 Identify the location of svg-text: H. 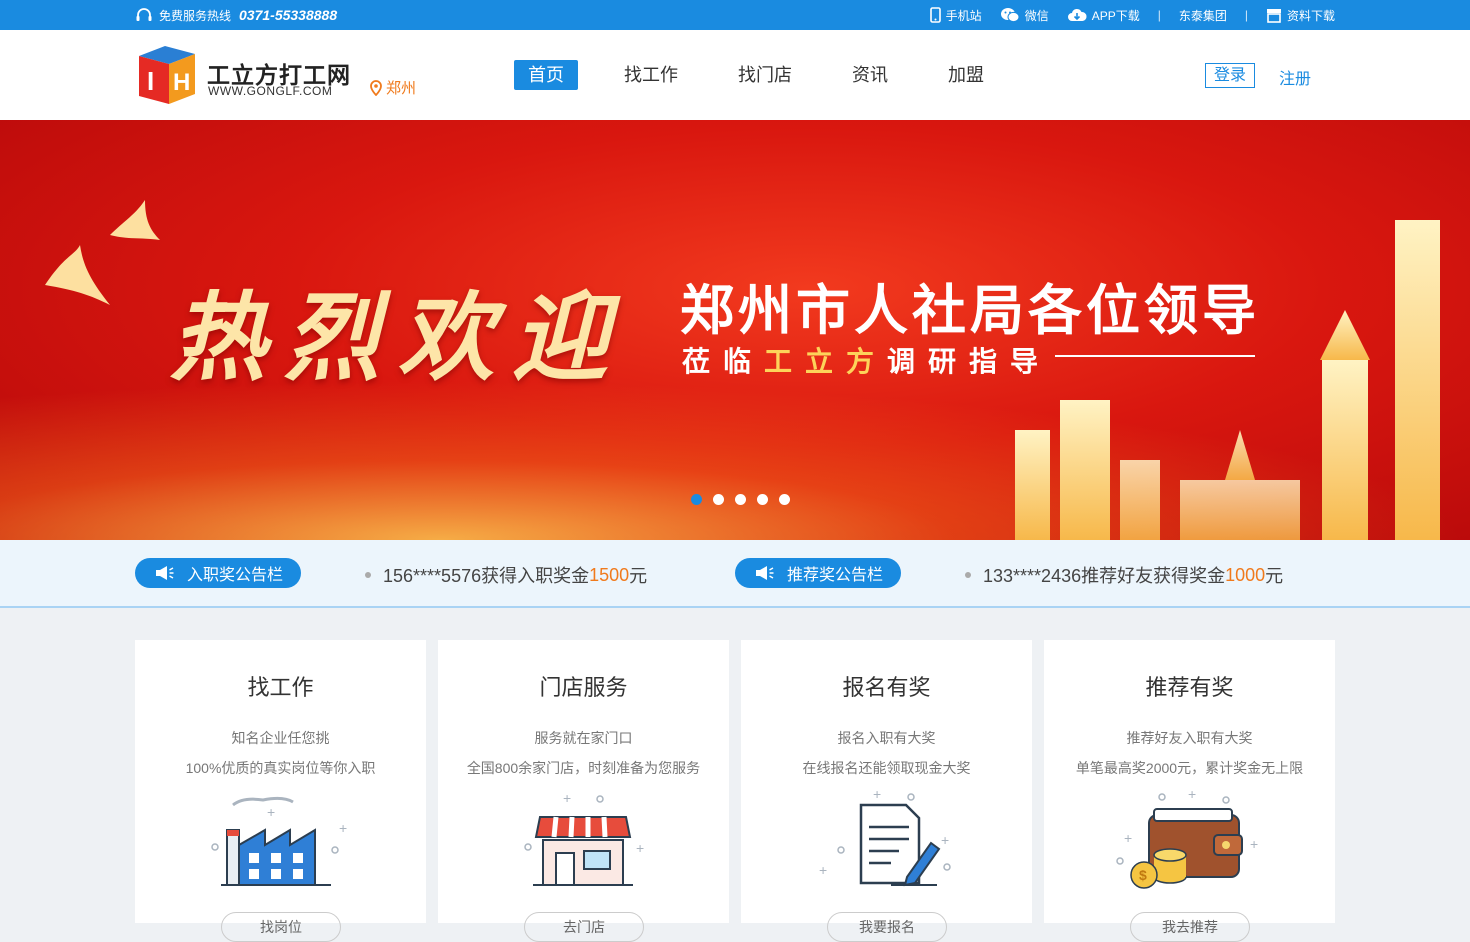
(181, 82).